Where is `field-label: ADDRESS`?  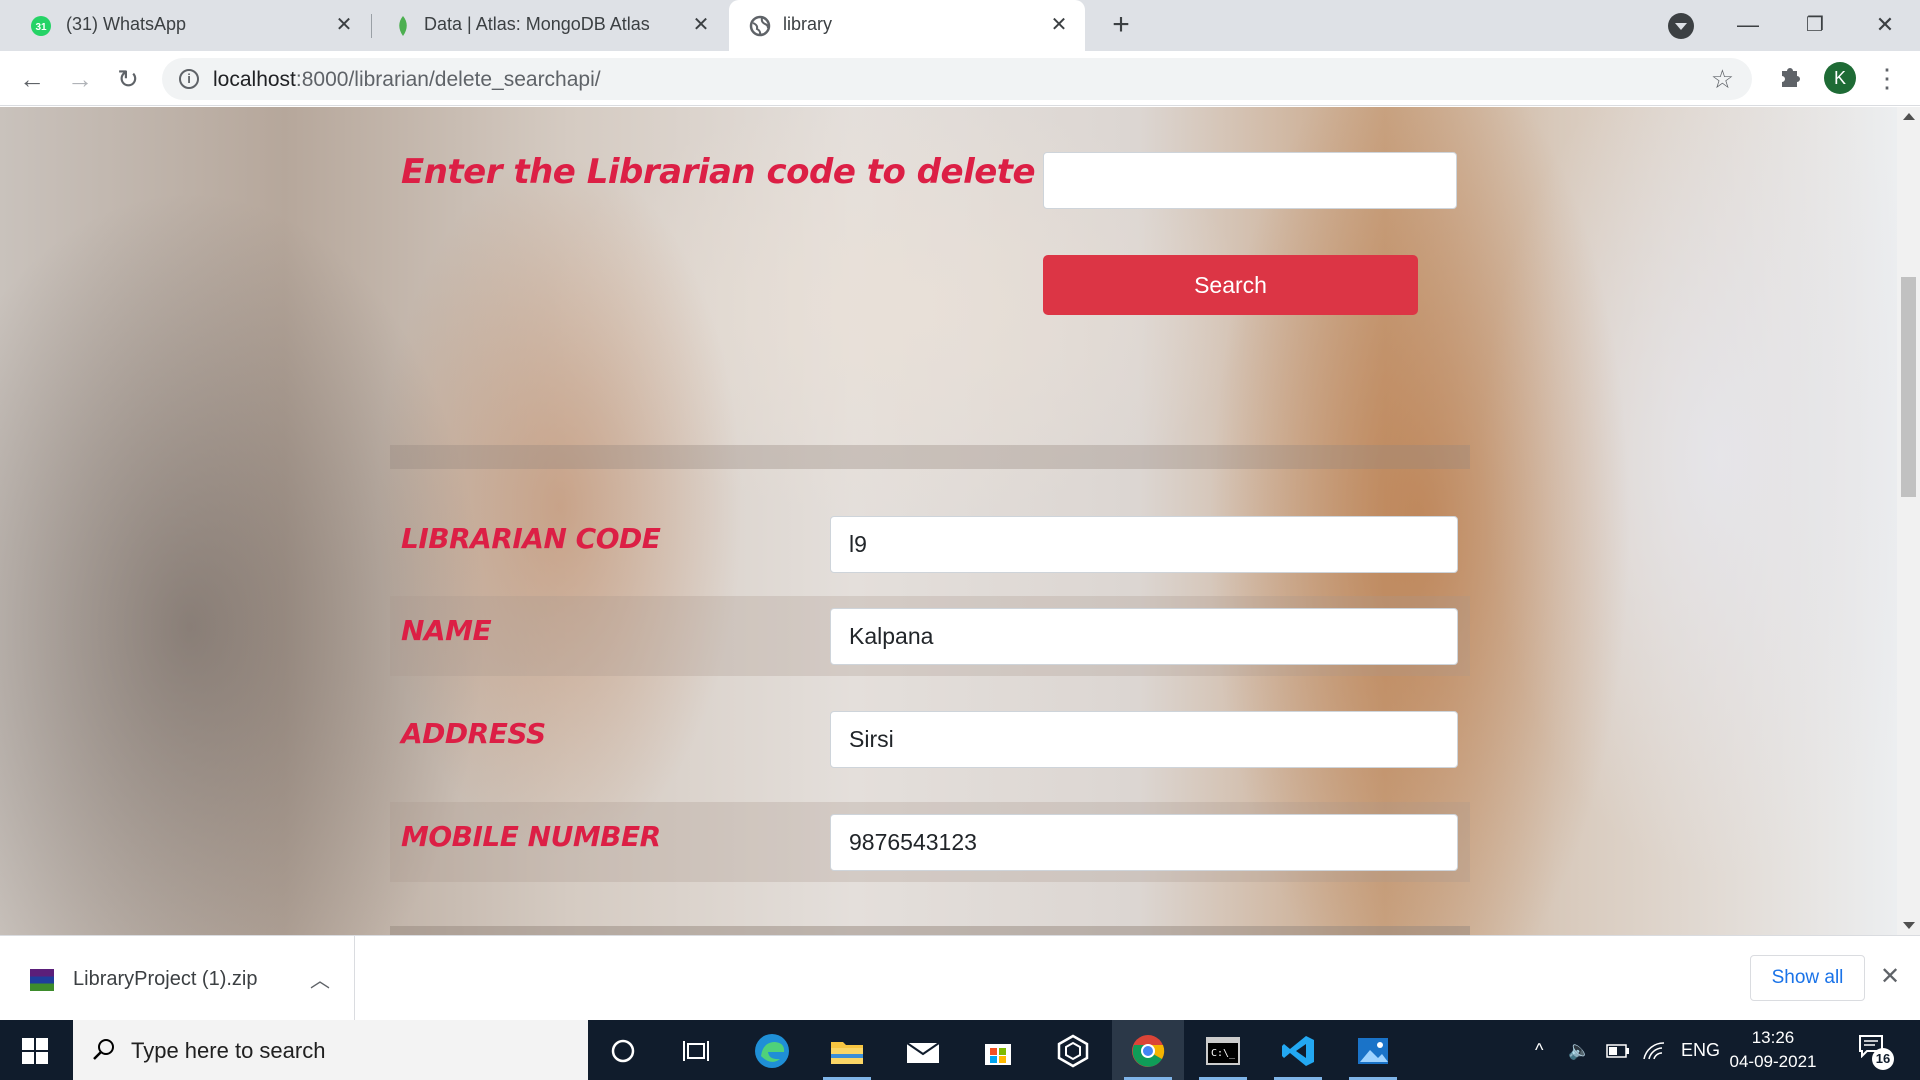
field-label: ADDRESS is located at coordinates (473, 733).